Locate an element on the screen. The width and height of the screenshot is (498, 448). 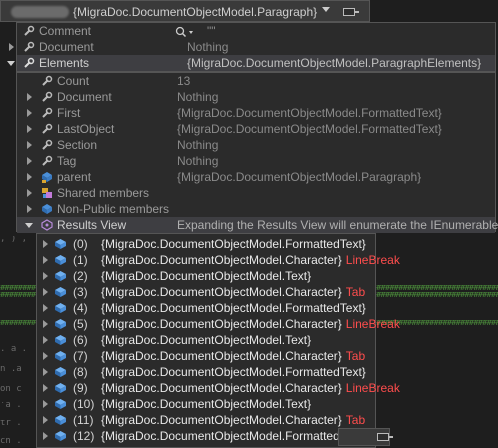
member-name: First is located at coordinates (69, 113).